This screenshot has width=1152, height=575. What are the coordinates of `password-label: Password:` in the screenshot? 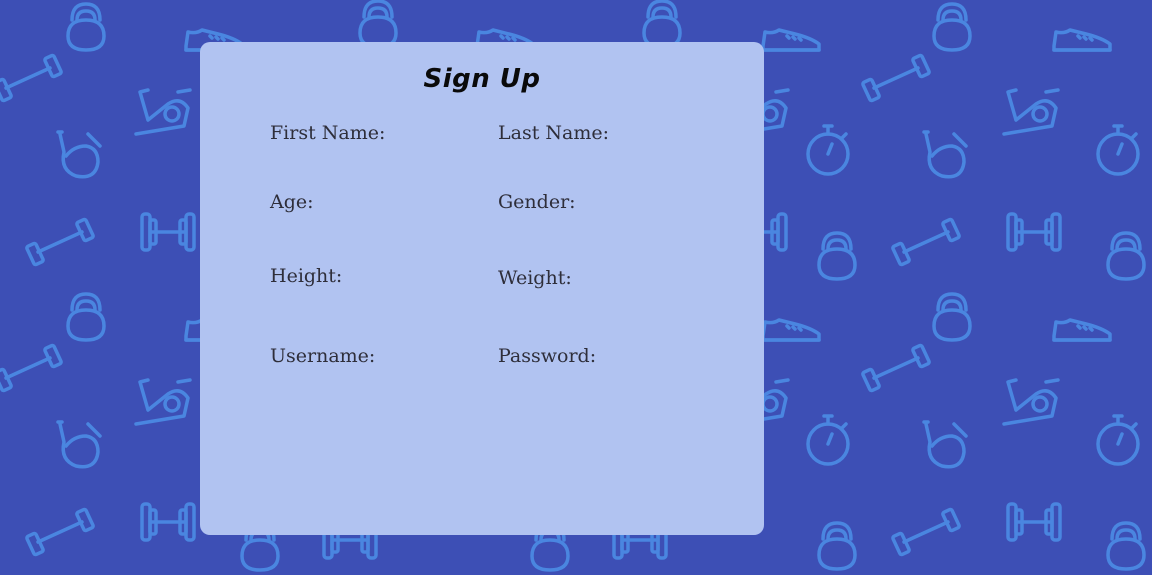 It's located at (547, 356).